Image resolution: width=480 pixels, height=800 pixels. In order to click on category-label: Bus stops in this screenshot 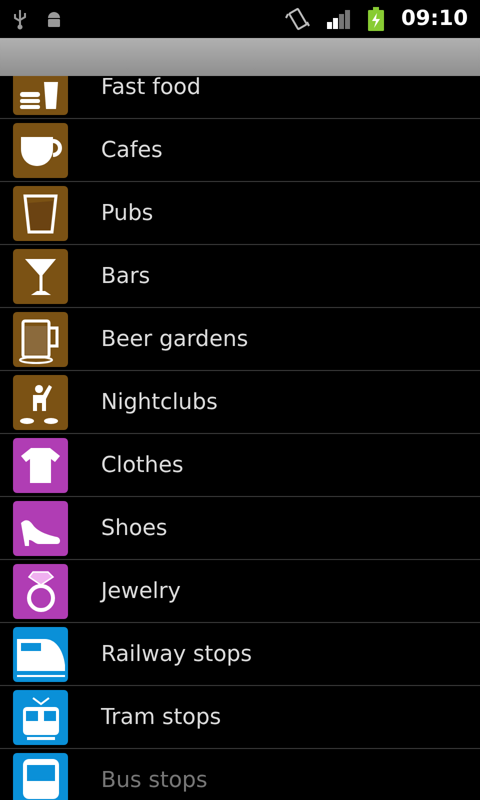, I will do `click(154, 780)`.